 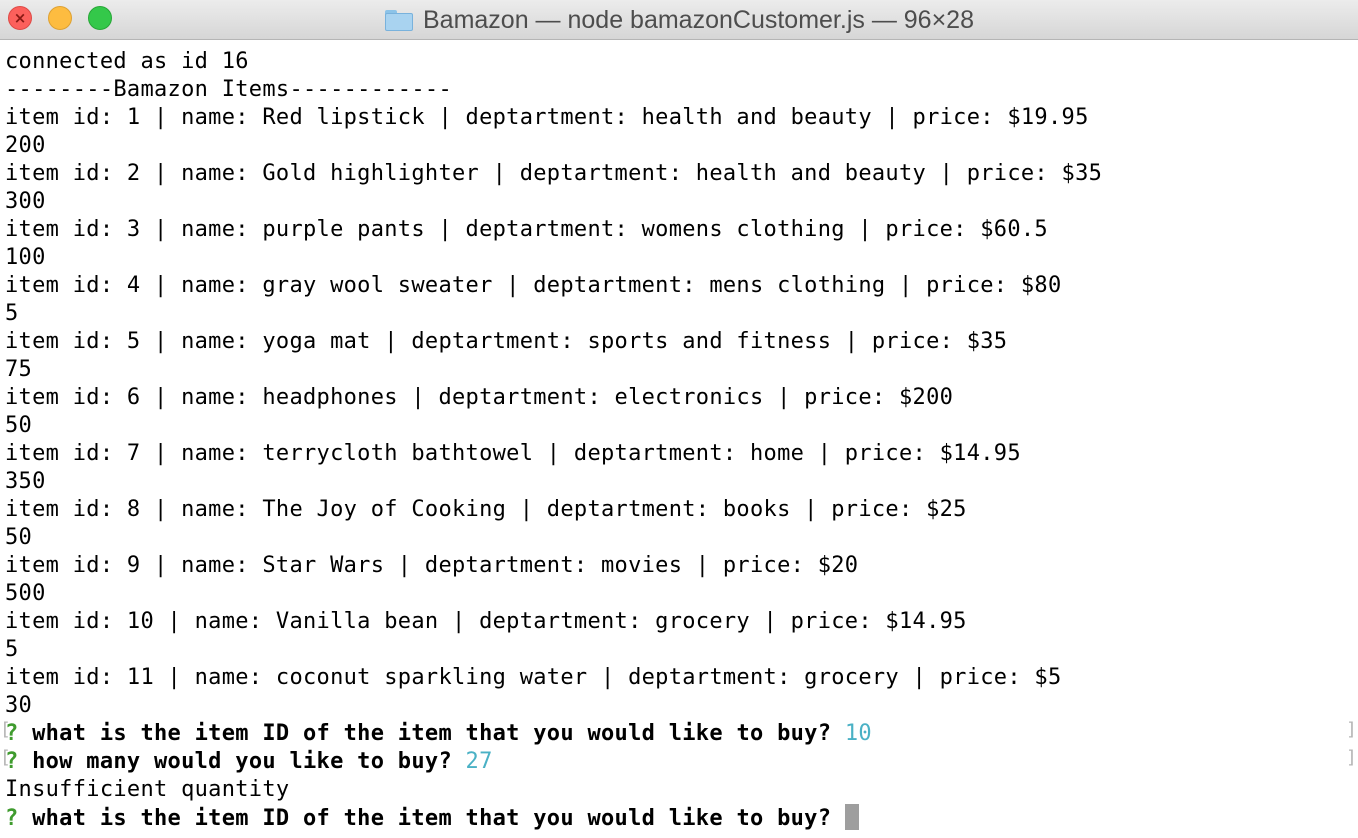 What do you see at coordinates (25, 257) in the screenshot?
I see `output-line: 100` at bounding box center [25, 257].